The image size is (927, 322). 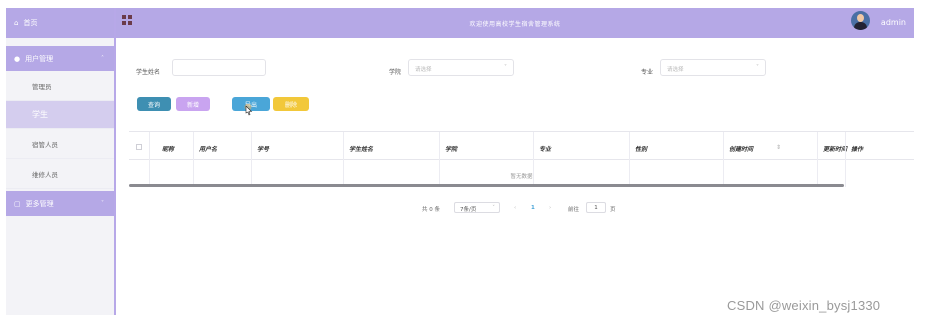 I want to click on sidebar: ⌂ 首页 ● 用户管理 ˄ 管理员 学生 宿管人员 维修人员 ▢ 更多管理 ˅, so click(x=61, y=161).